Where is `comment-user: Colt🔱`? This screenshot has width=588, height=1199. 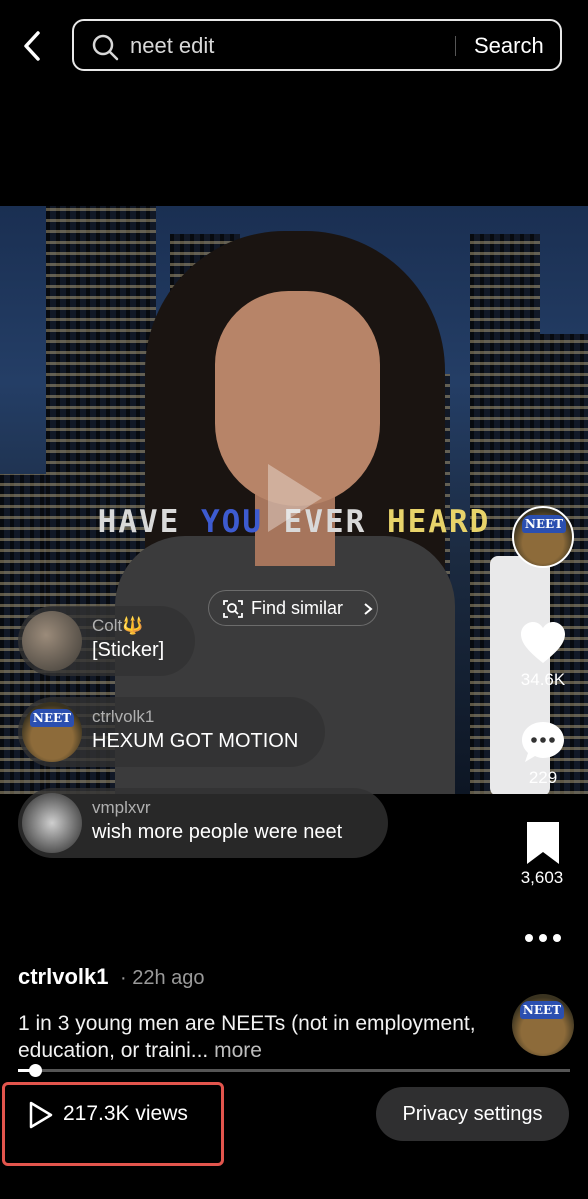
comment-user: Colt🔱 is located at coordinates (118, 625).